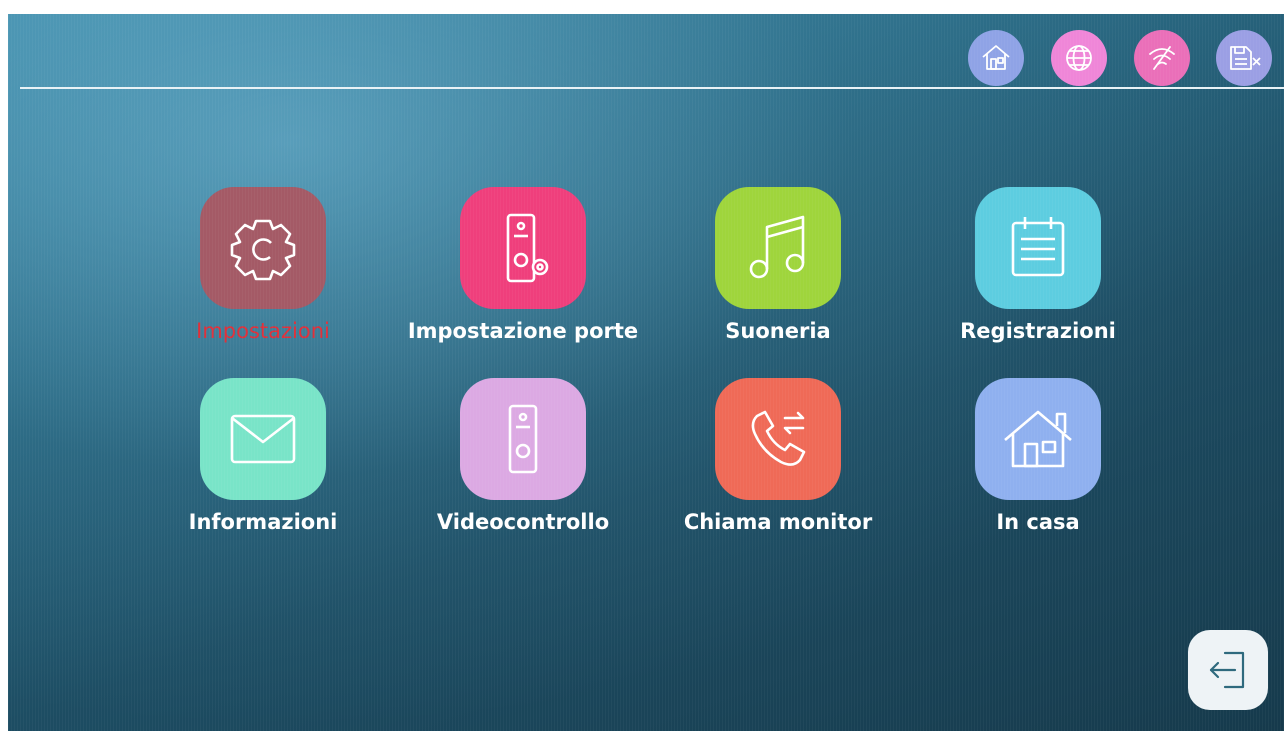 This screenshot has width=1284, height=731. Describe the element at coordinates (652, 88) in the screenshot. I see `header-divider` at that location.